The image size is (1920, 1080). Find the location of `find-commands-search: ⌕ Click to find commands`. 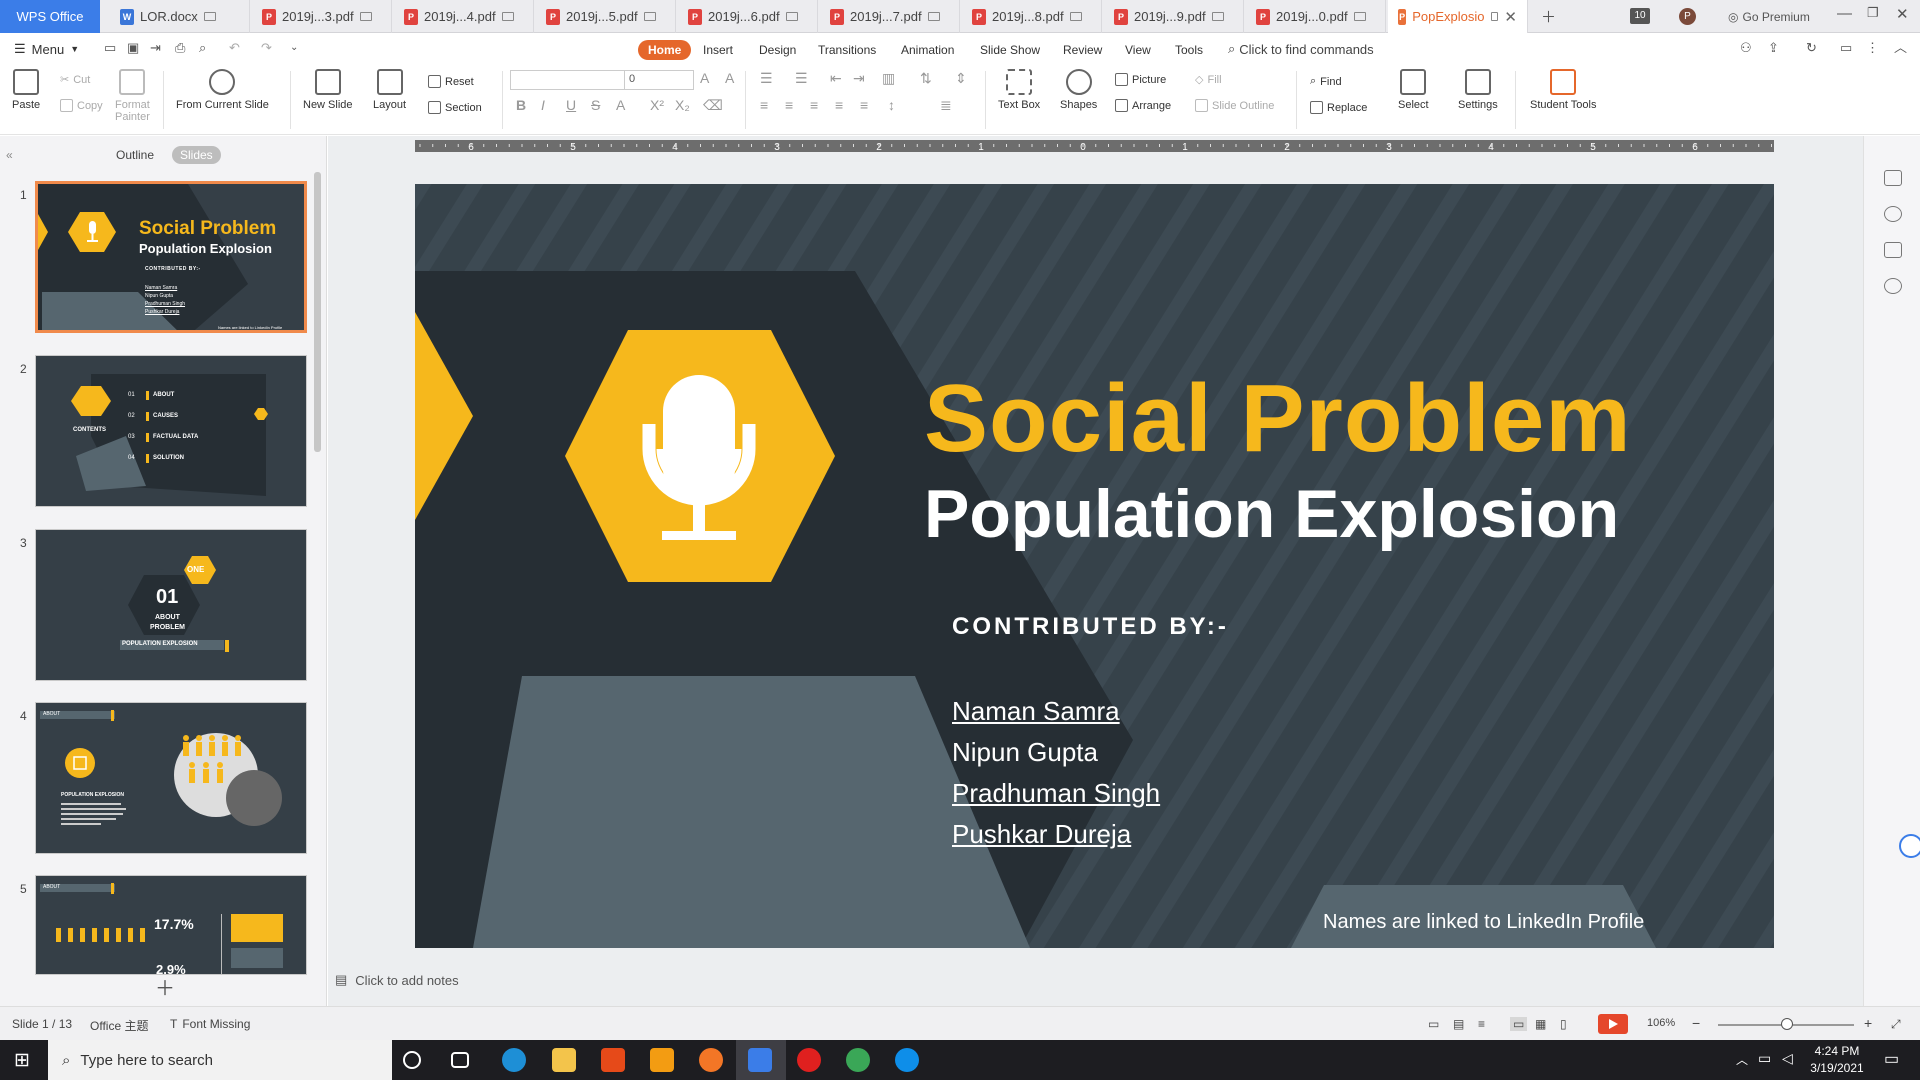

find-commands-search: ⌕ Click to find commands is located at coordinates (1301, 49).